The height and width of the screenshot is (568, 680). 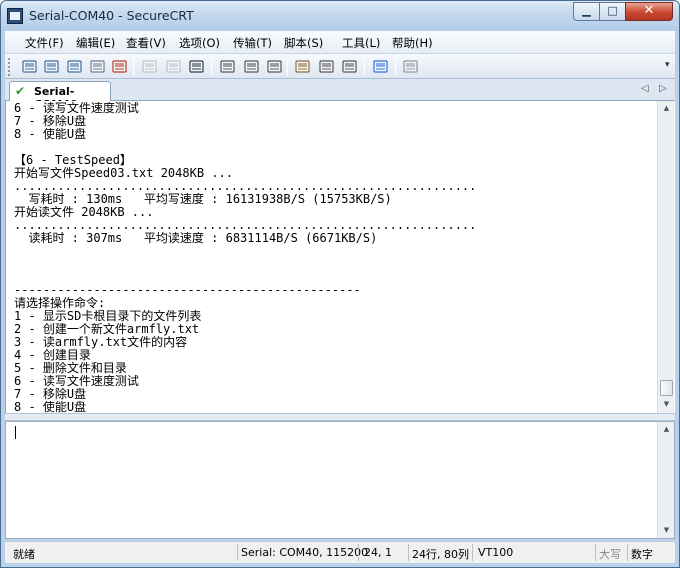 What do you see at coordinates (199, 43) in the screenshot?
I see `menu-options: 选项(O)` at bounding box center [199, 43].